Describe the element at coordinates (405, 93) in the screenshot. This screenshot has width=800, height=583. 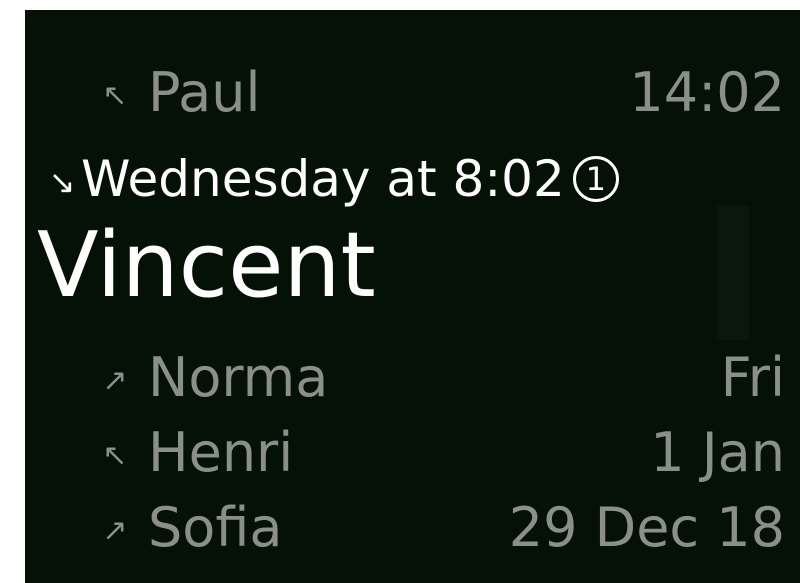
I see `call-log-row-paul: ↖ Paul 14:02` at that location.